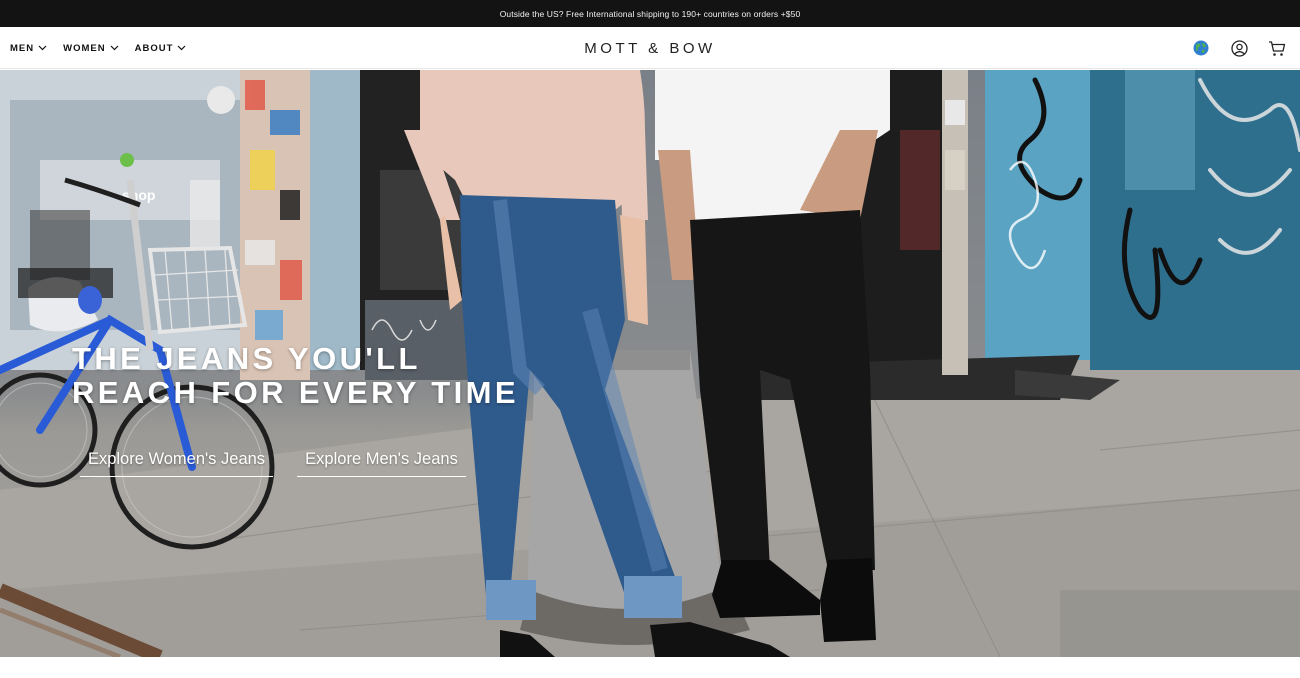 The height and width of the screenshot is (678, 1300). Describe the element at coordinates (295, 392) in the screenshot. I see `hero-title-line-2: REACH FOR EVERY TIME` at that location.